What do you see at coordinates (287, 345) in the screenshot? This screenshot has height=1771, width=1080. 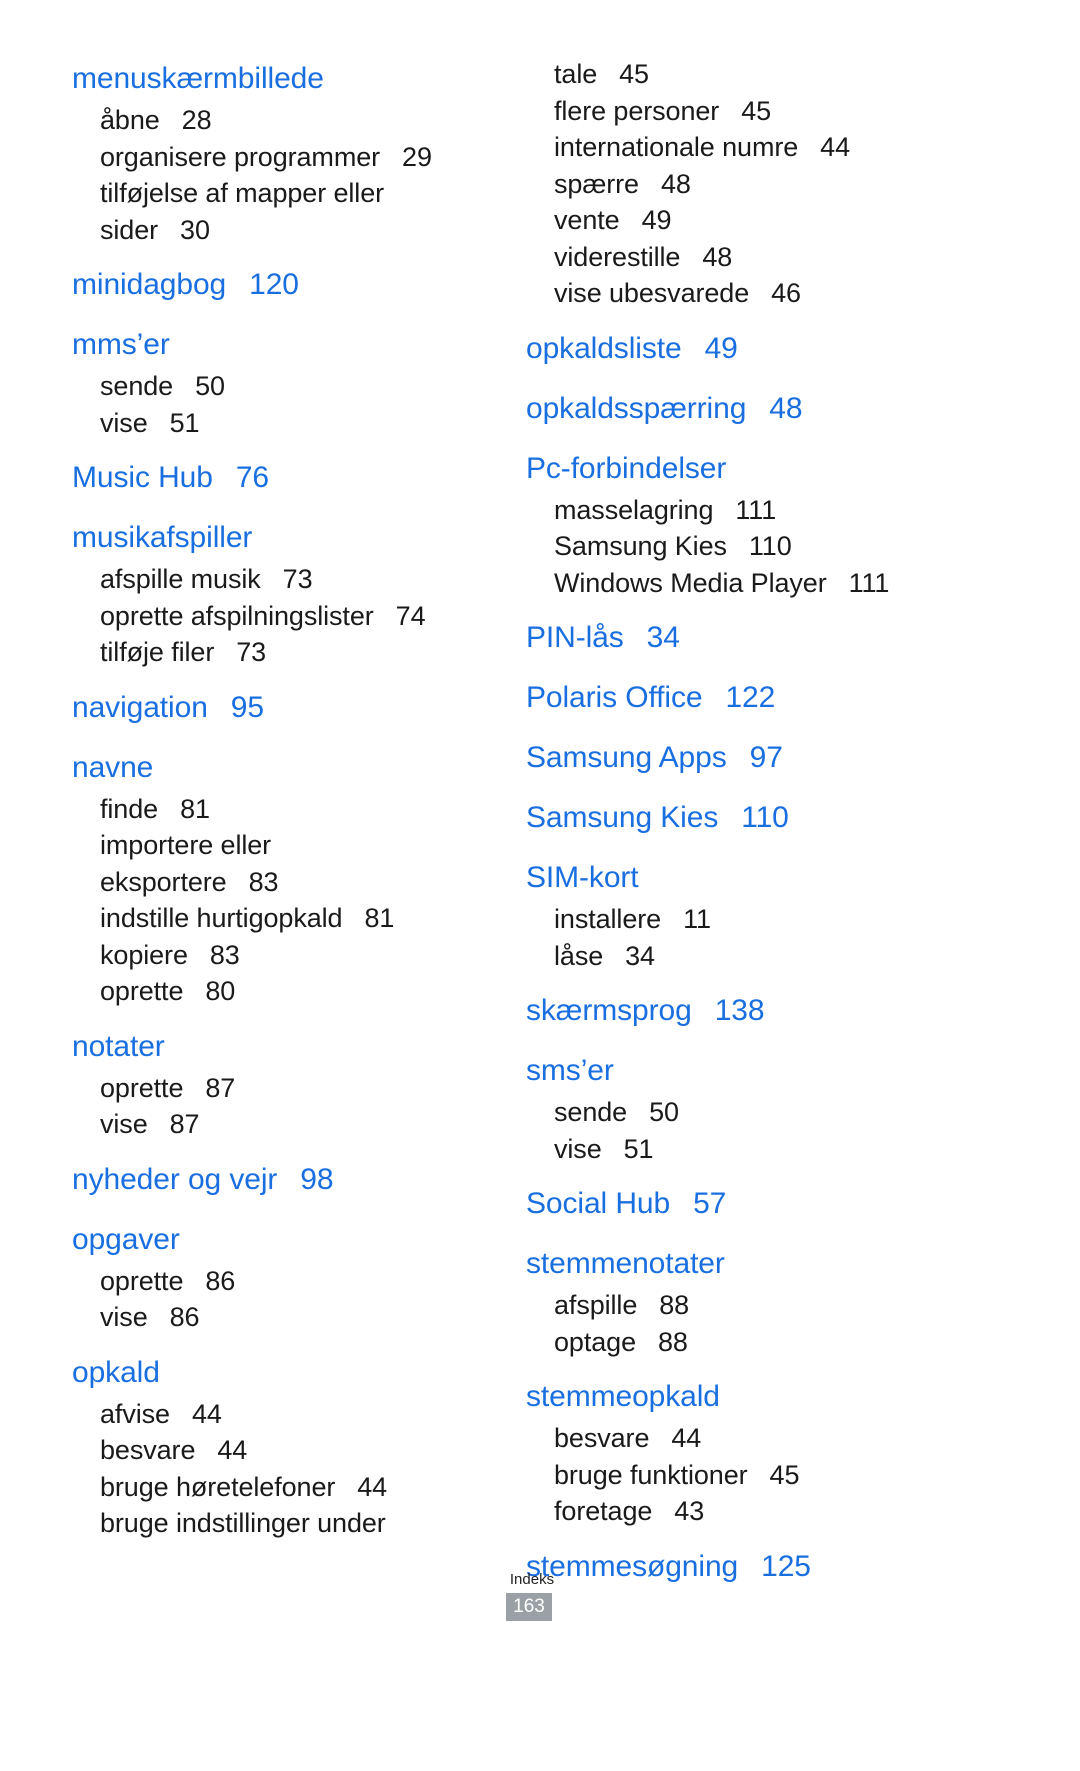 I see `index-entry-head-row: mms’er` at bounding box center [287, 345].